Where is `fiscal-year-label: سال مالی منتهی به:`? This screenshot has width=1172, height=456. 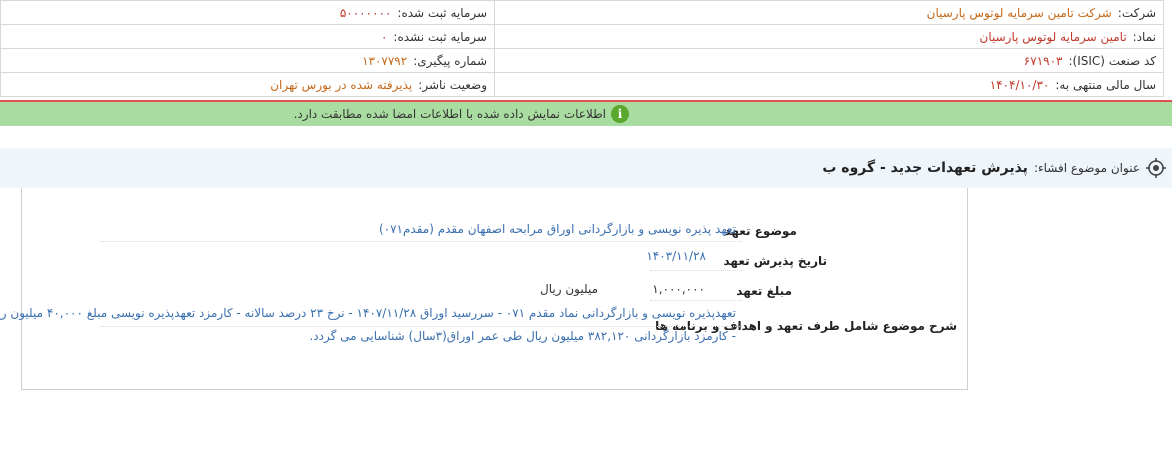 fiscal-year-label: سال مالی منتهی به: is located at coordinates (1105, 84).